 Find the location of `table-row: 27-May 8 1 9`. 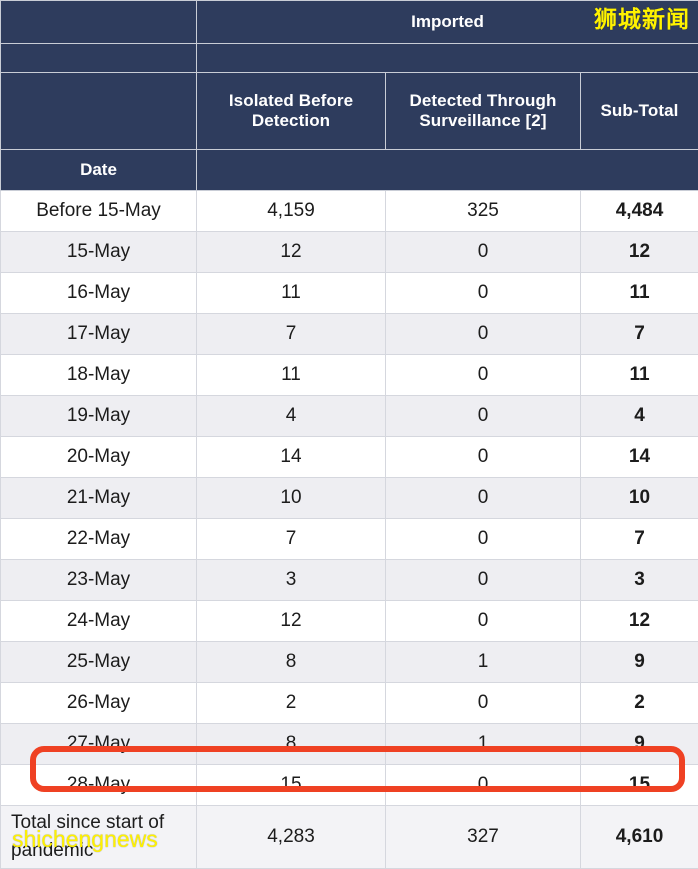

table-row: 27-May 8 1 9 is located at coordinates (349, 744).